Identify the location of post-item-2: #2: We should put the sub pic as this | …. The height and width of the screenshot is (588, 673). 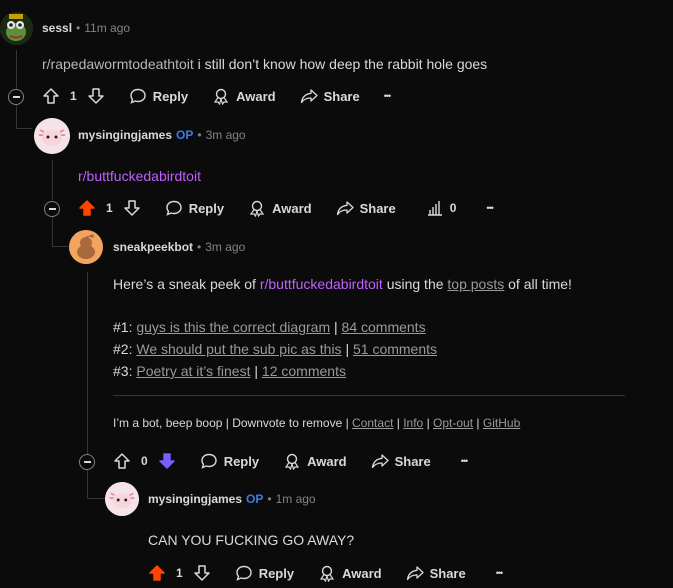
(275, 349).